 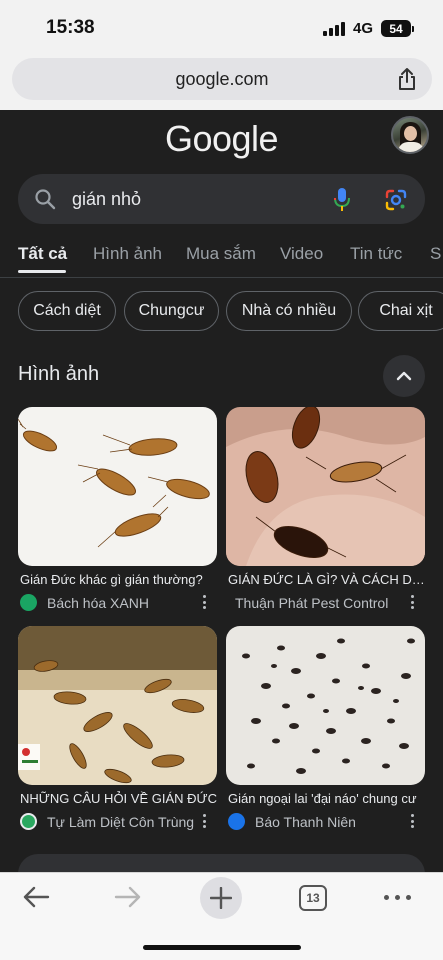 What do you see at coordinates (127, 254) in the screenshot?
I see `tab-images: Hình ảnh` at bounding box center [127, 254].